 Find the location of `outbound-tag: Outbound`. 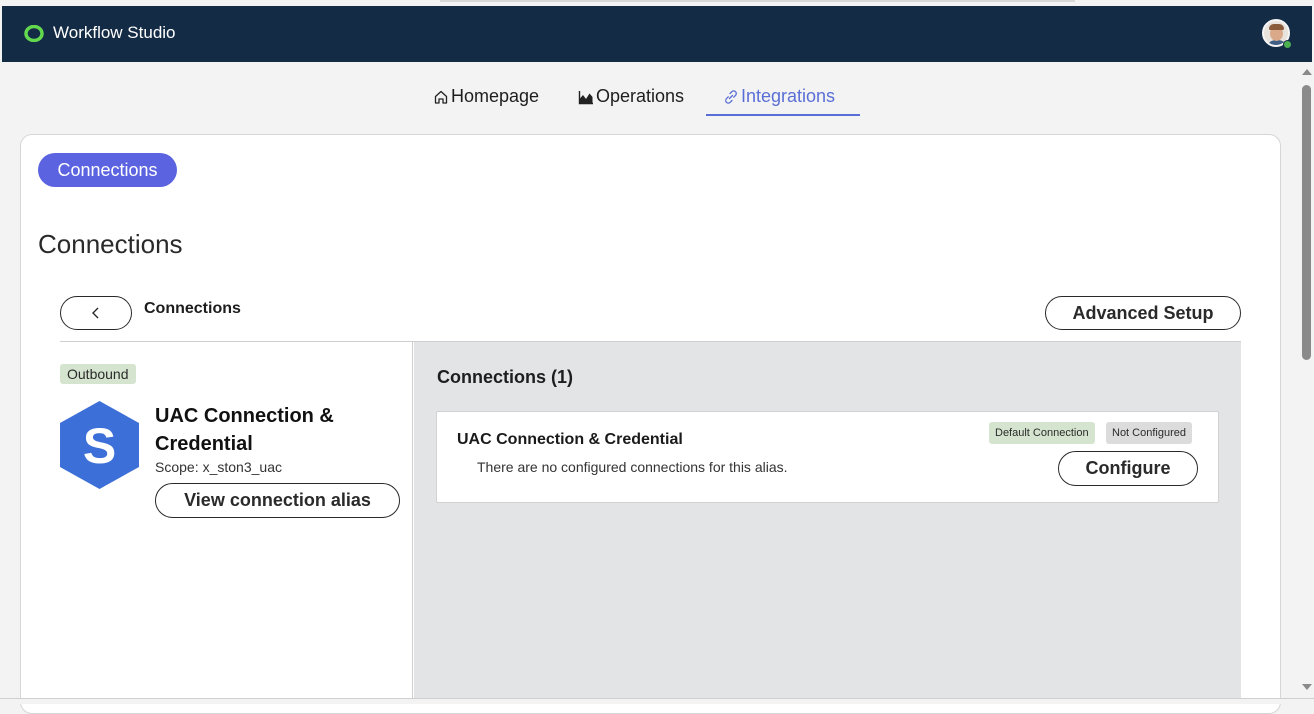

outbound-tag: Outbound is located at coordinates (98, 374).